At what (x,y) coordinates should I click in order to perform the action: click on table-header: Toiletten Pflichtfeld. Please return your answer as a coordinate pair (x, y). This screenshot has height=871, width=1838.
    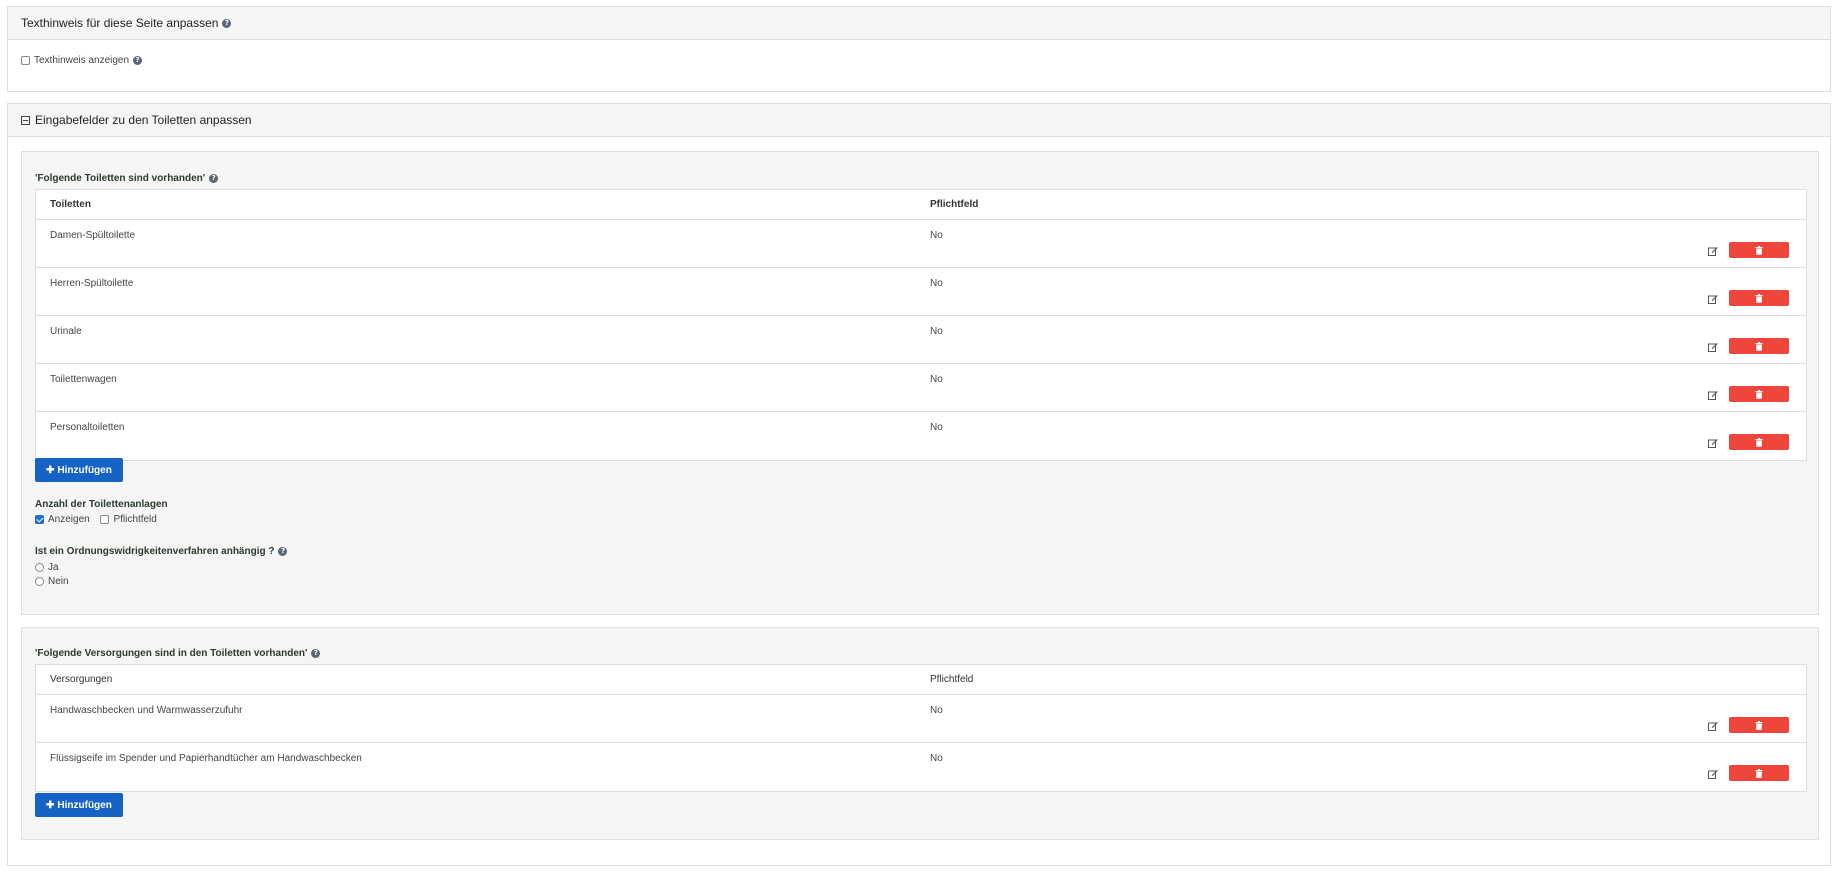
    Looking at the image, I should click on (921, 205).